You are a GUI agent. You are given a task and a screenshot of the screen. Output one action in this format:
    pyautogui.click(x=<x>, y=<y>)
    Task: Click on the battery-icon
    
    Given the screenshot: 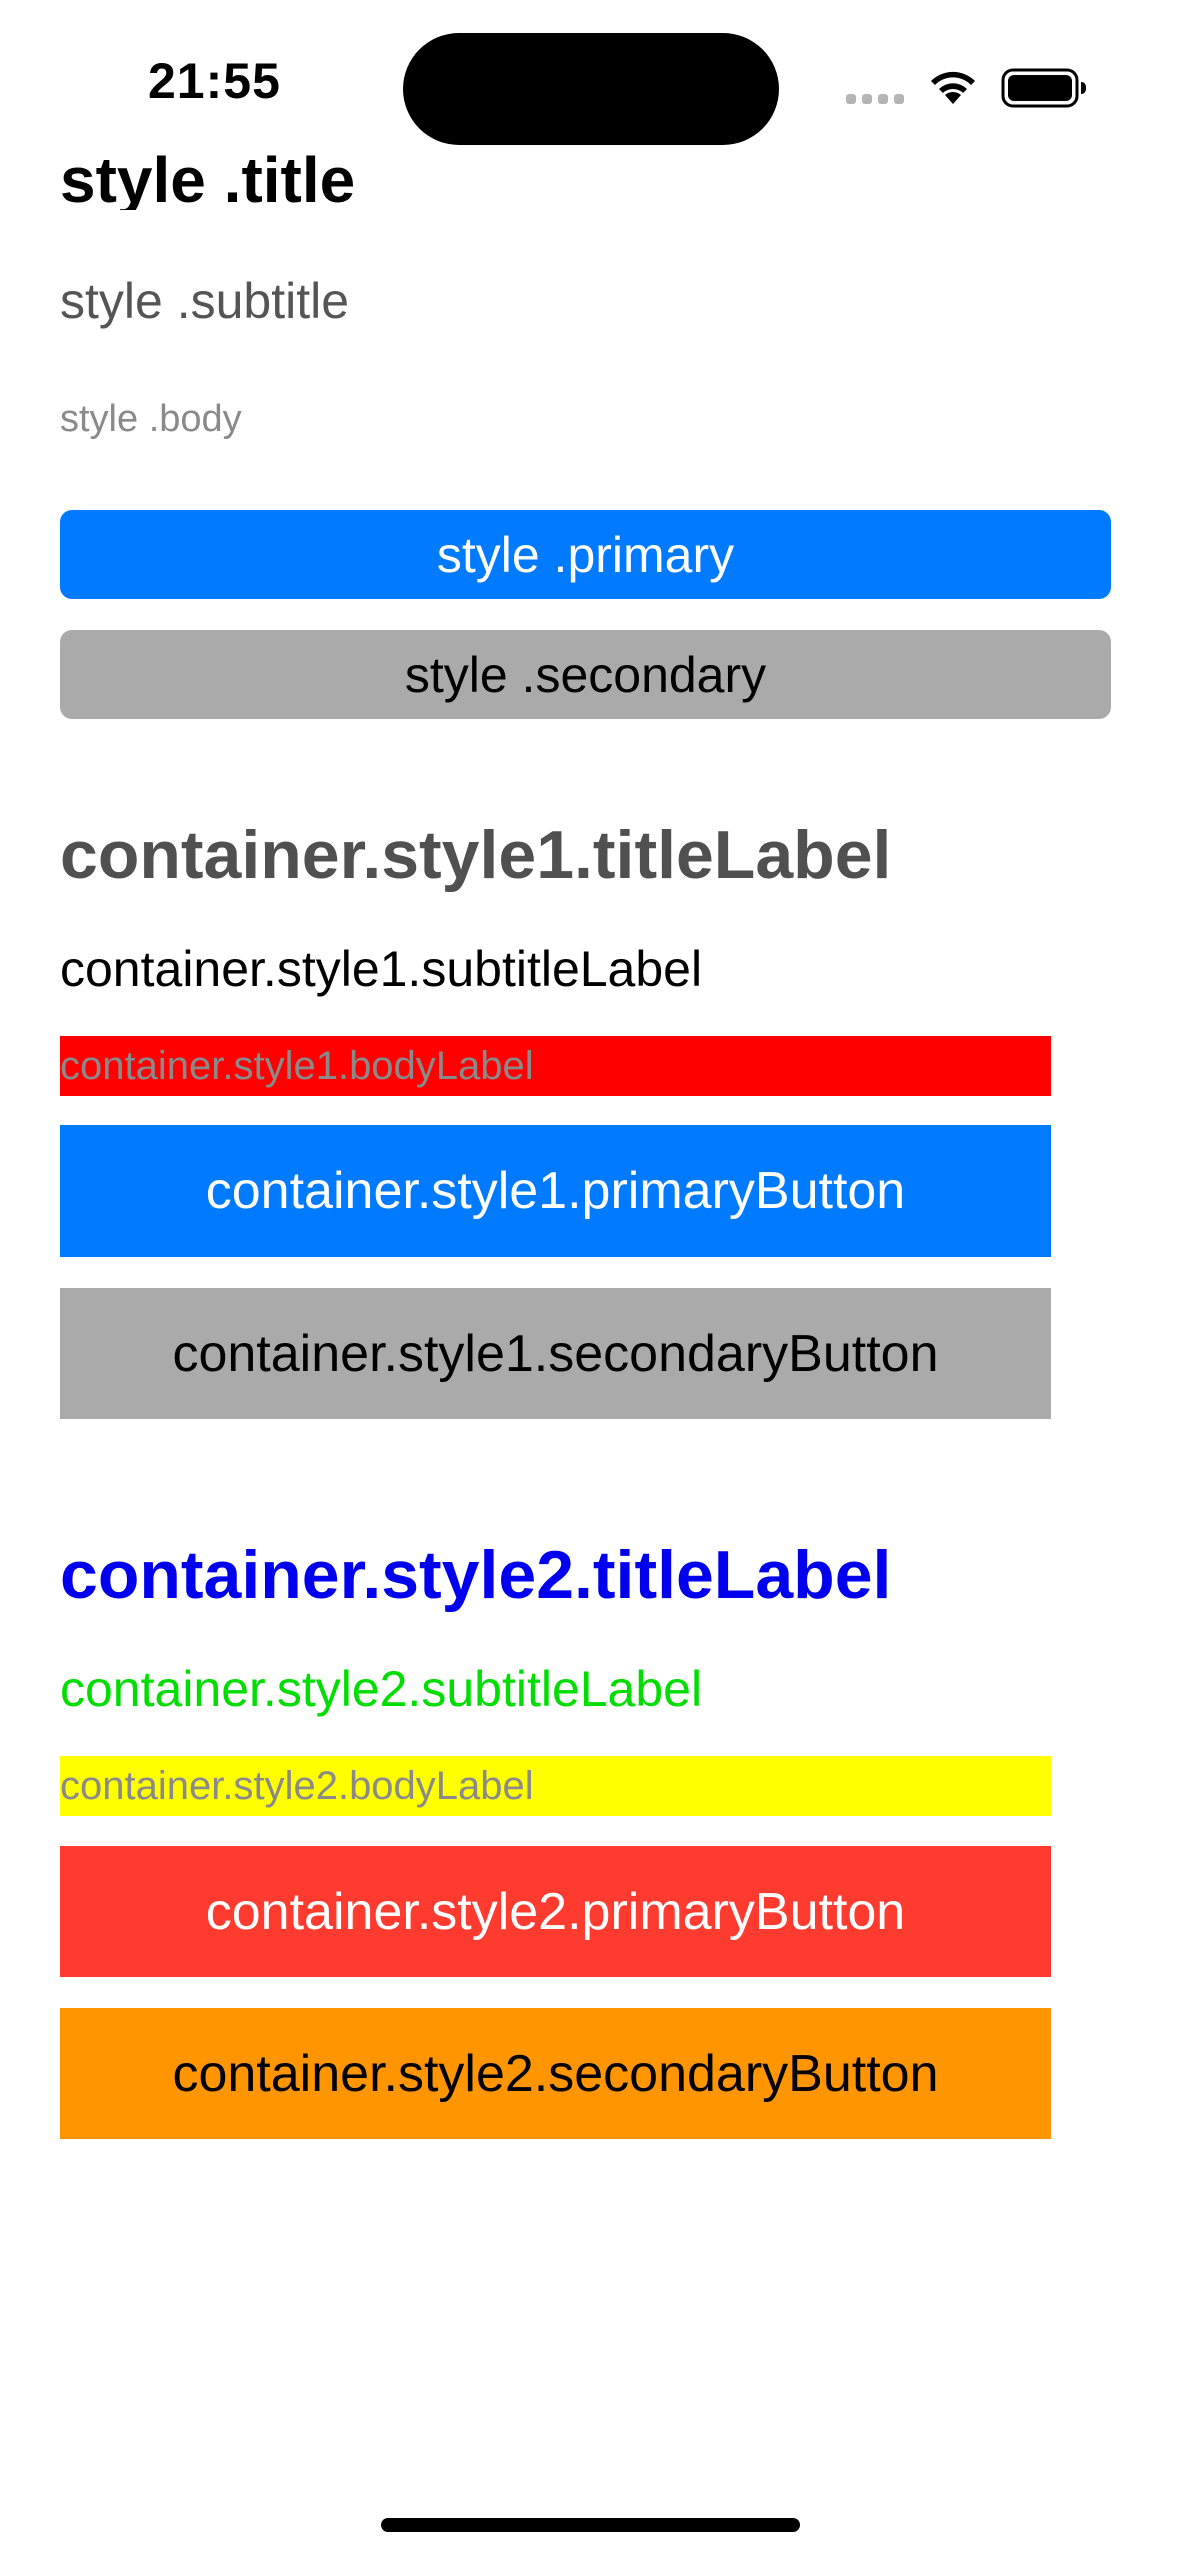 What is the action you would take?
    pyautogui.click(x=1043, y=88)
    